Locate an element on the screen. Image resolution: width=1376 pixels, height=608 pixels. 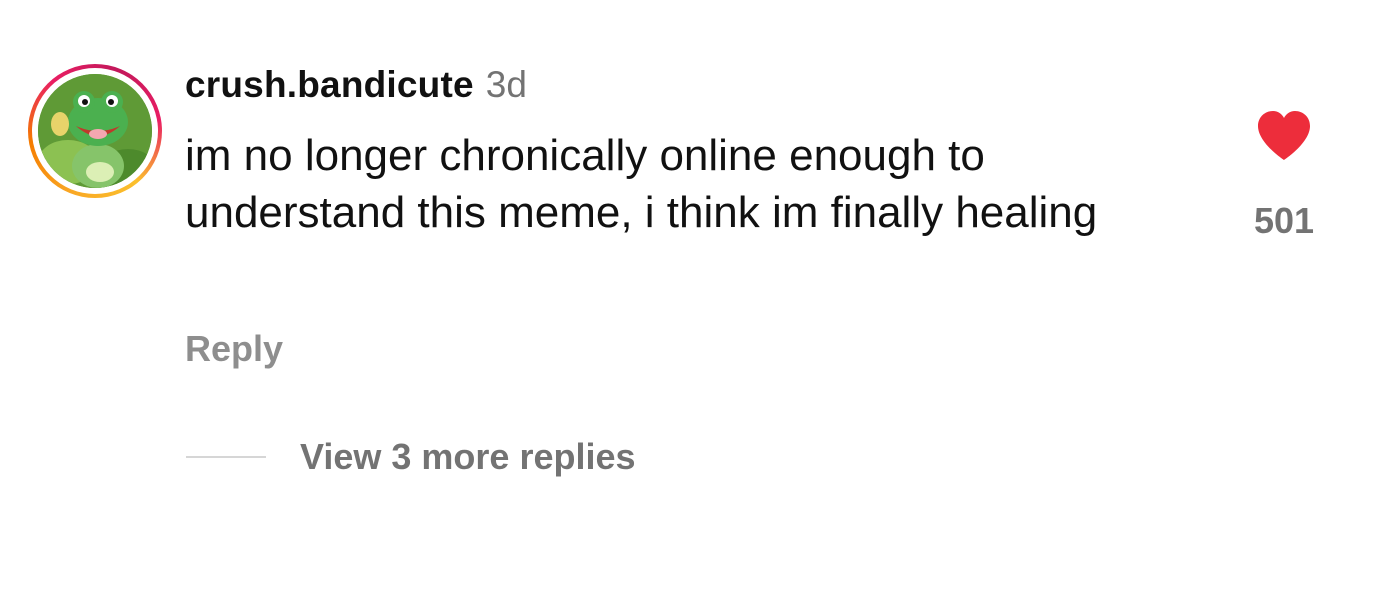
heart-filled-icon is located at coordinates (1284, 135).